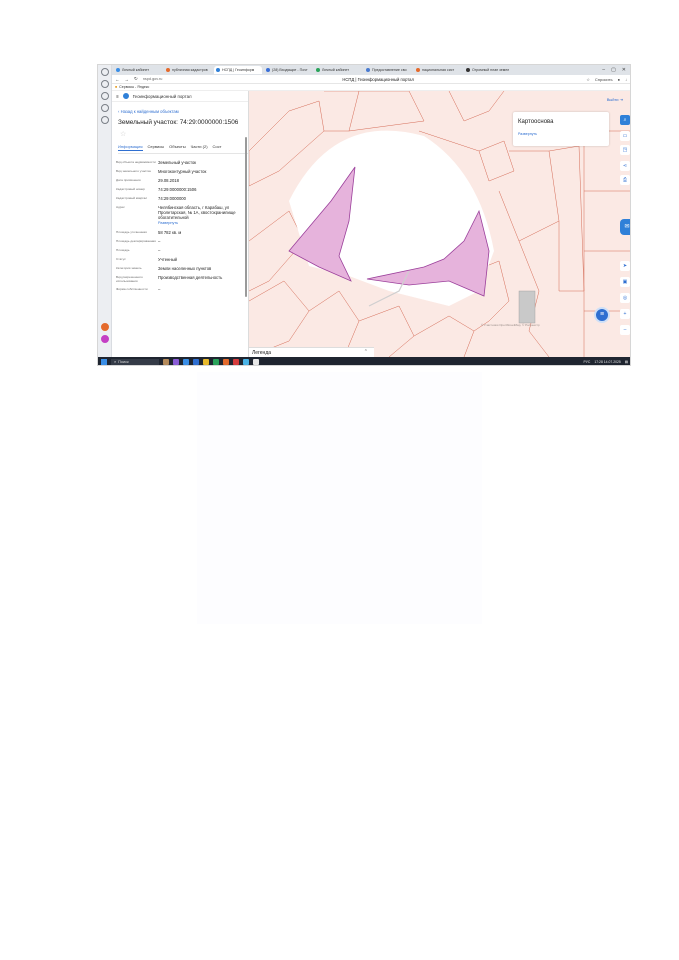  Describe the element at coordinates (147, 259) in the screenshot. I see `attribute-row: Статус Учтенный` at that location.